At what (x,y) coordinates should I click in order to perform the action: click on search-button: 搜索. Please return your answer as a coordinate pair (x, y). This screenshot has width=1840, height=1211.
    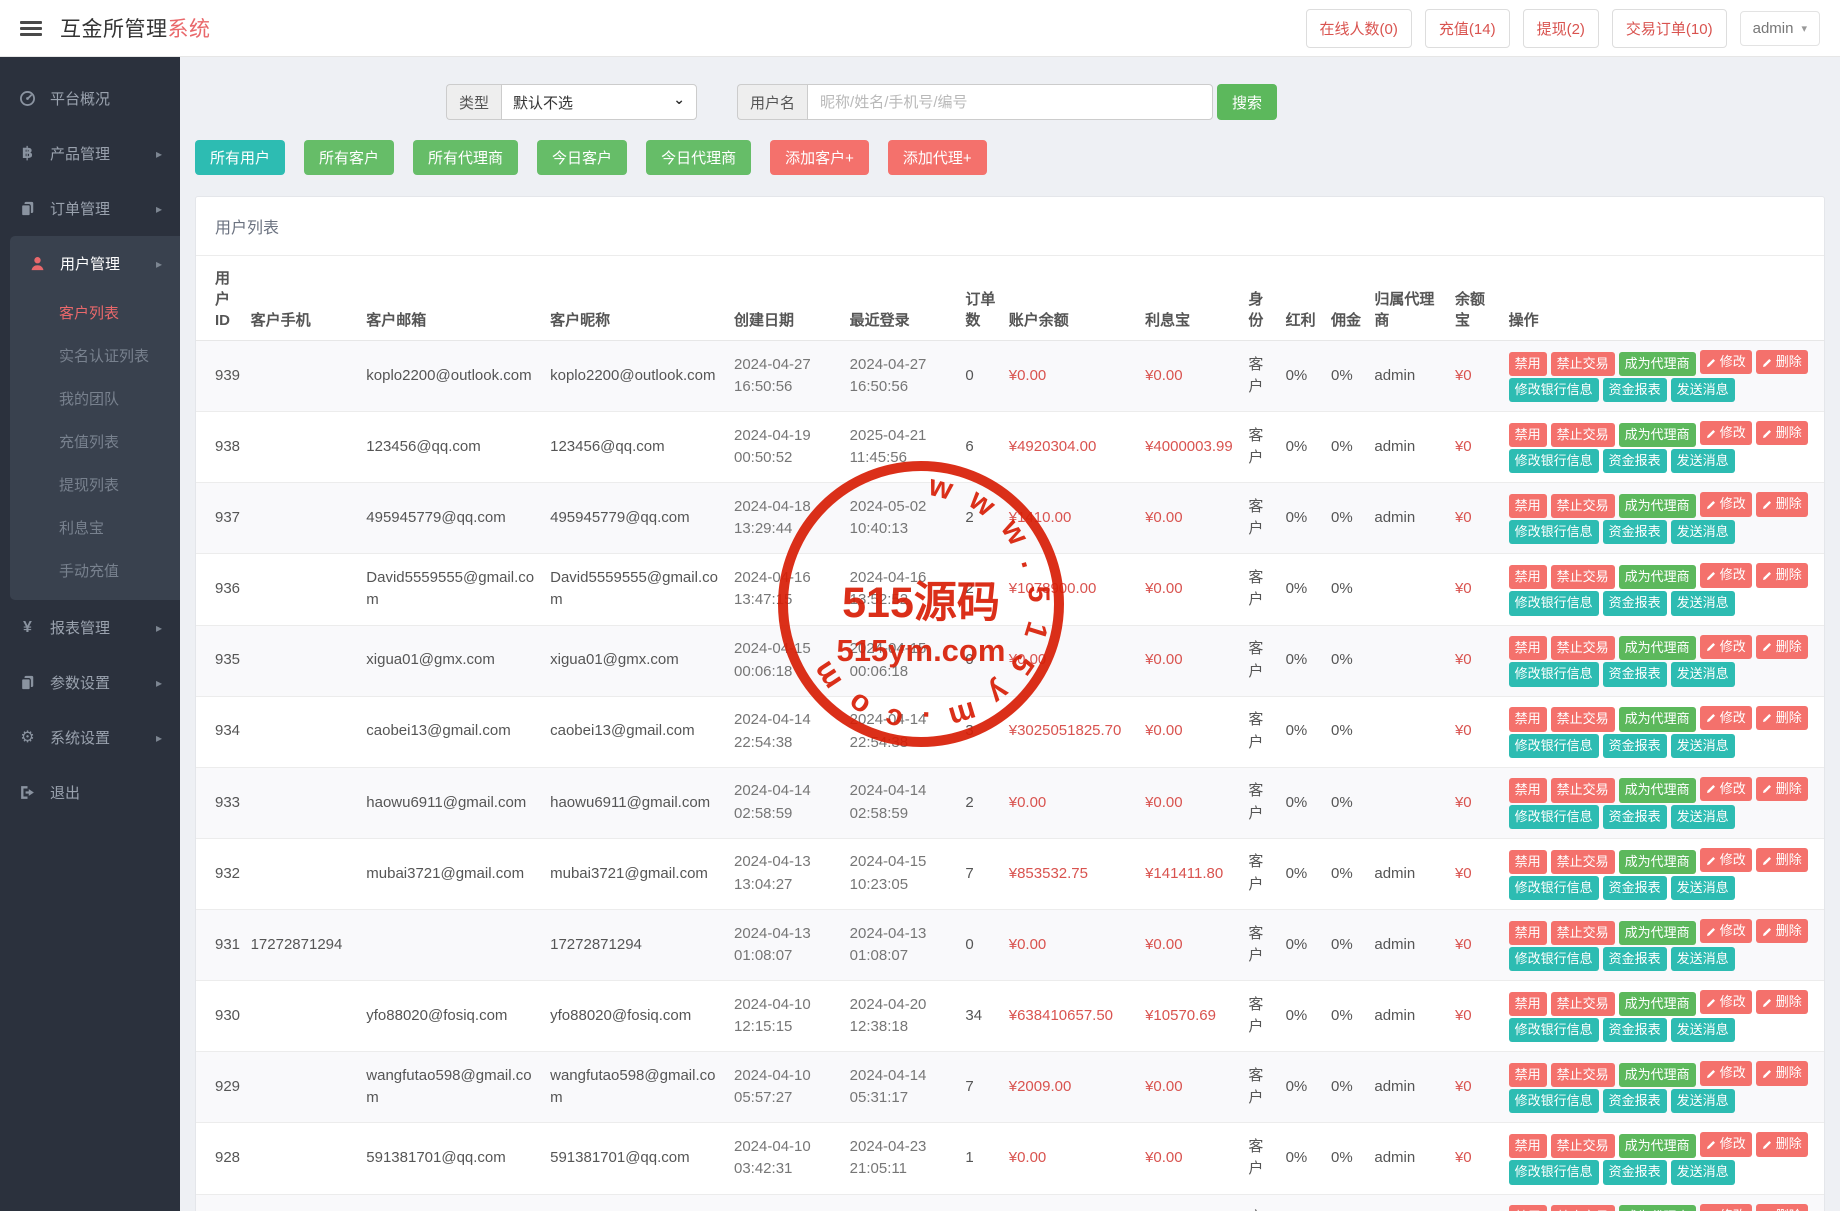
    Looking at the image, I should click on (1247, 102).